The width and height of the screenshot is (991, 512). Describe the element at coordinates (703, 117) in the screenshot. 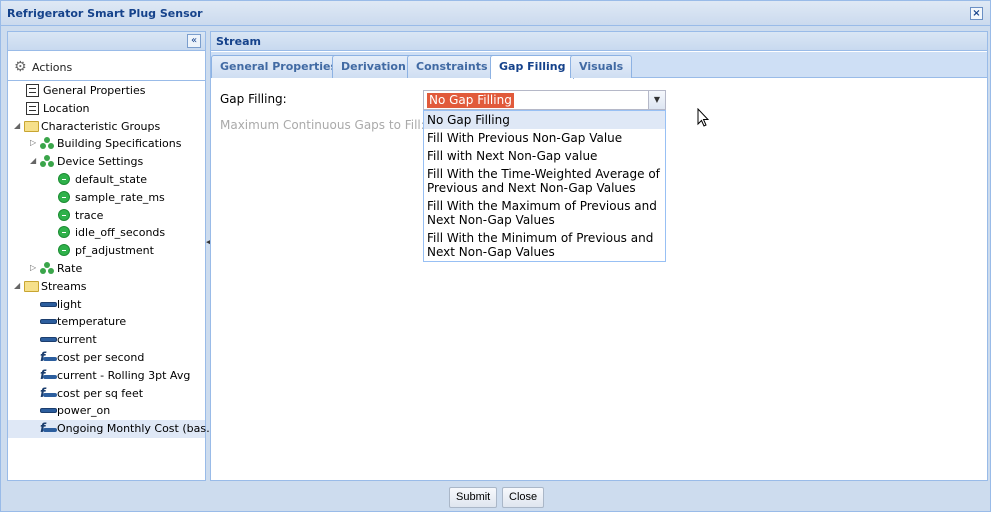

I see `mouse-cursor-icon` at that location.